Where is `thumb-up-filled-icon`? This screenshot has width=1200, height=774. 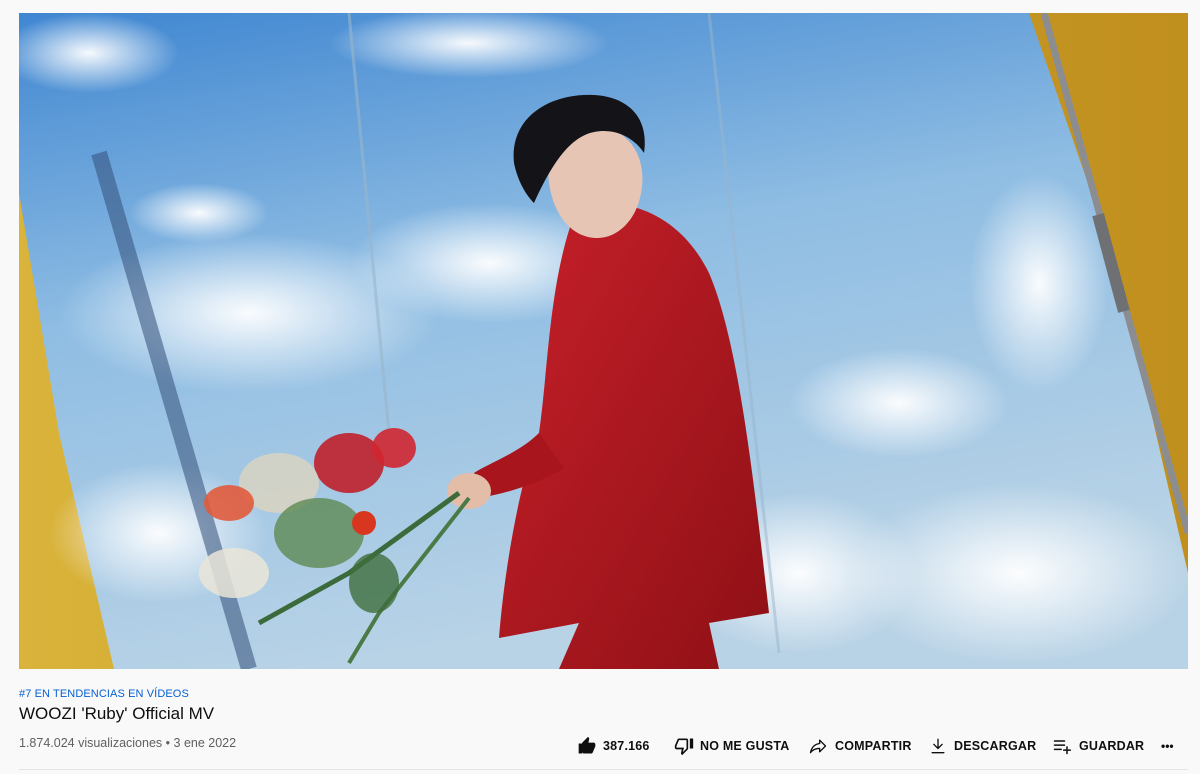 thumb-up-filled-icon is located at coordinates (587, 745).